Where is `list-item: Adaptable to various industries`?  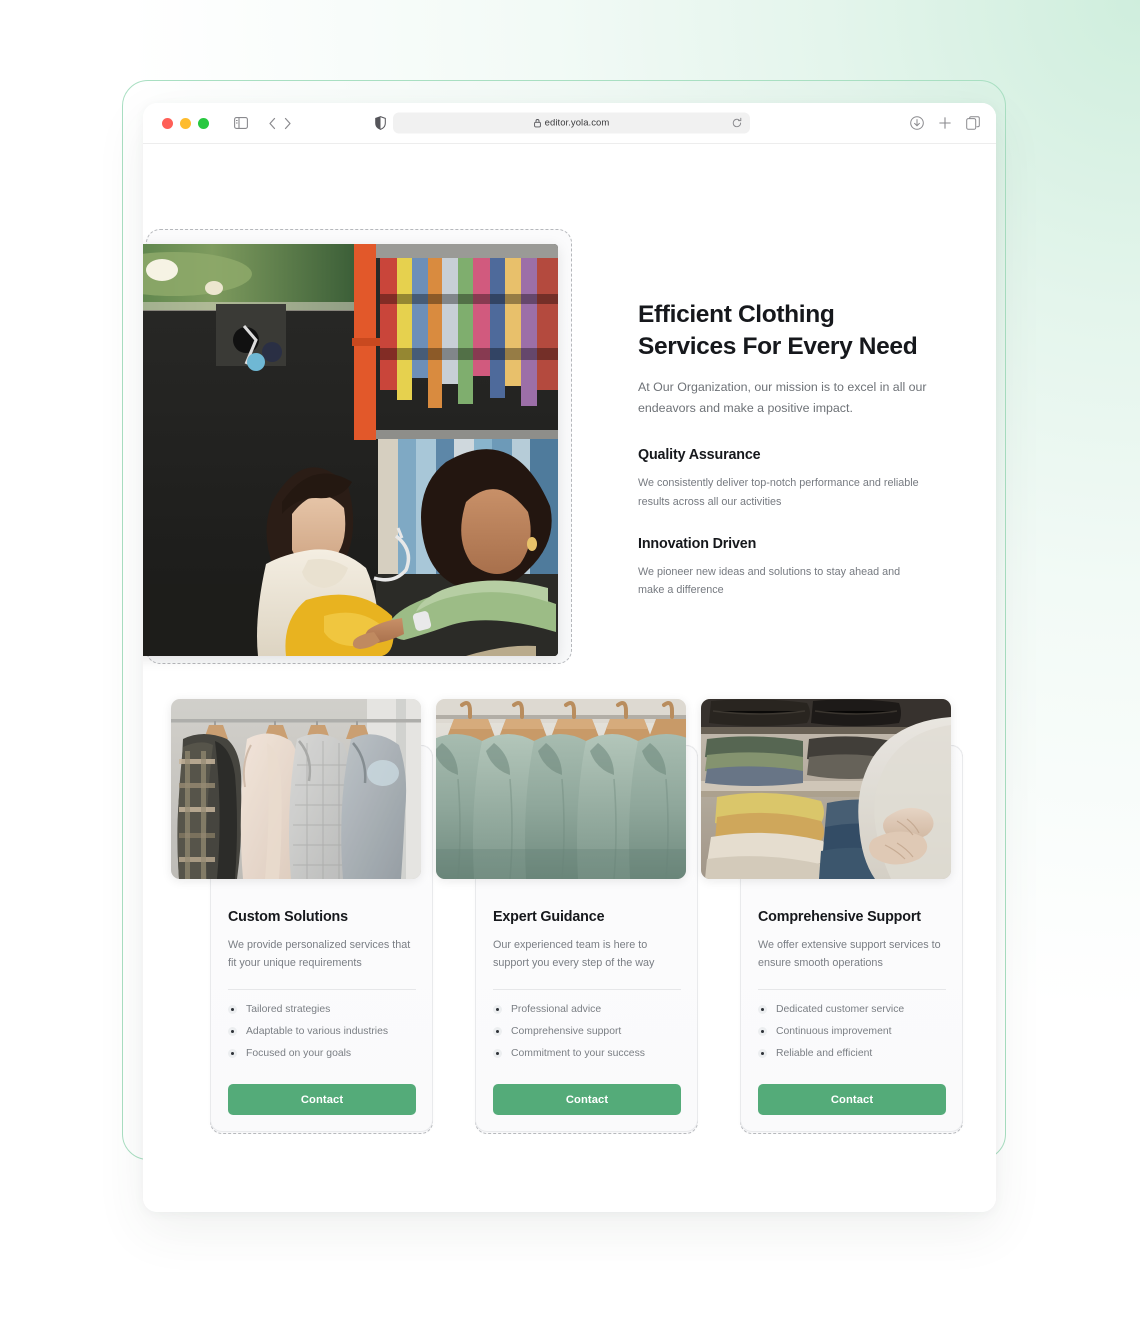 list-item: Adaptable to various industries is located at coordinates (322, 1031).